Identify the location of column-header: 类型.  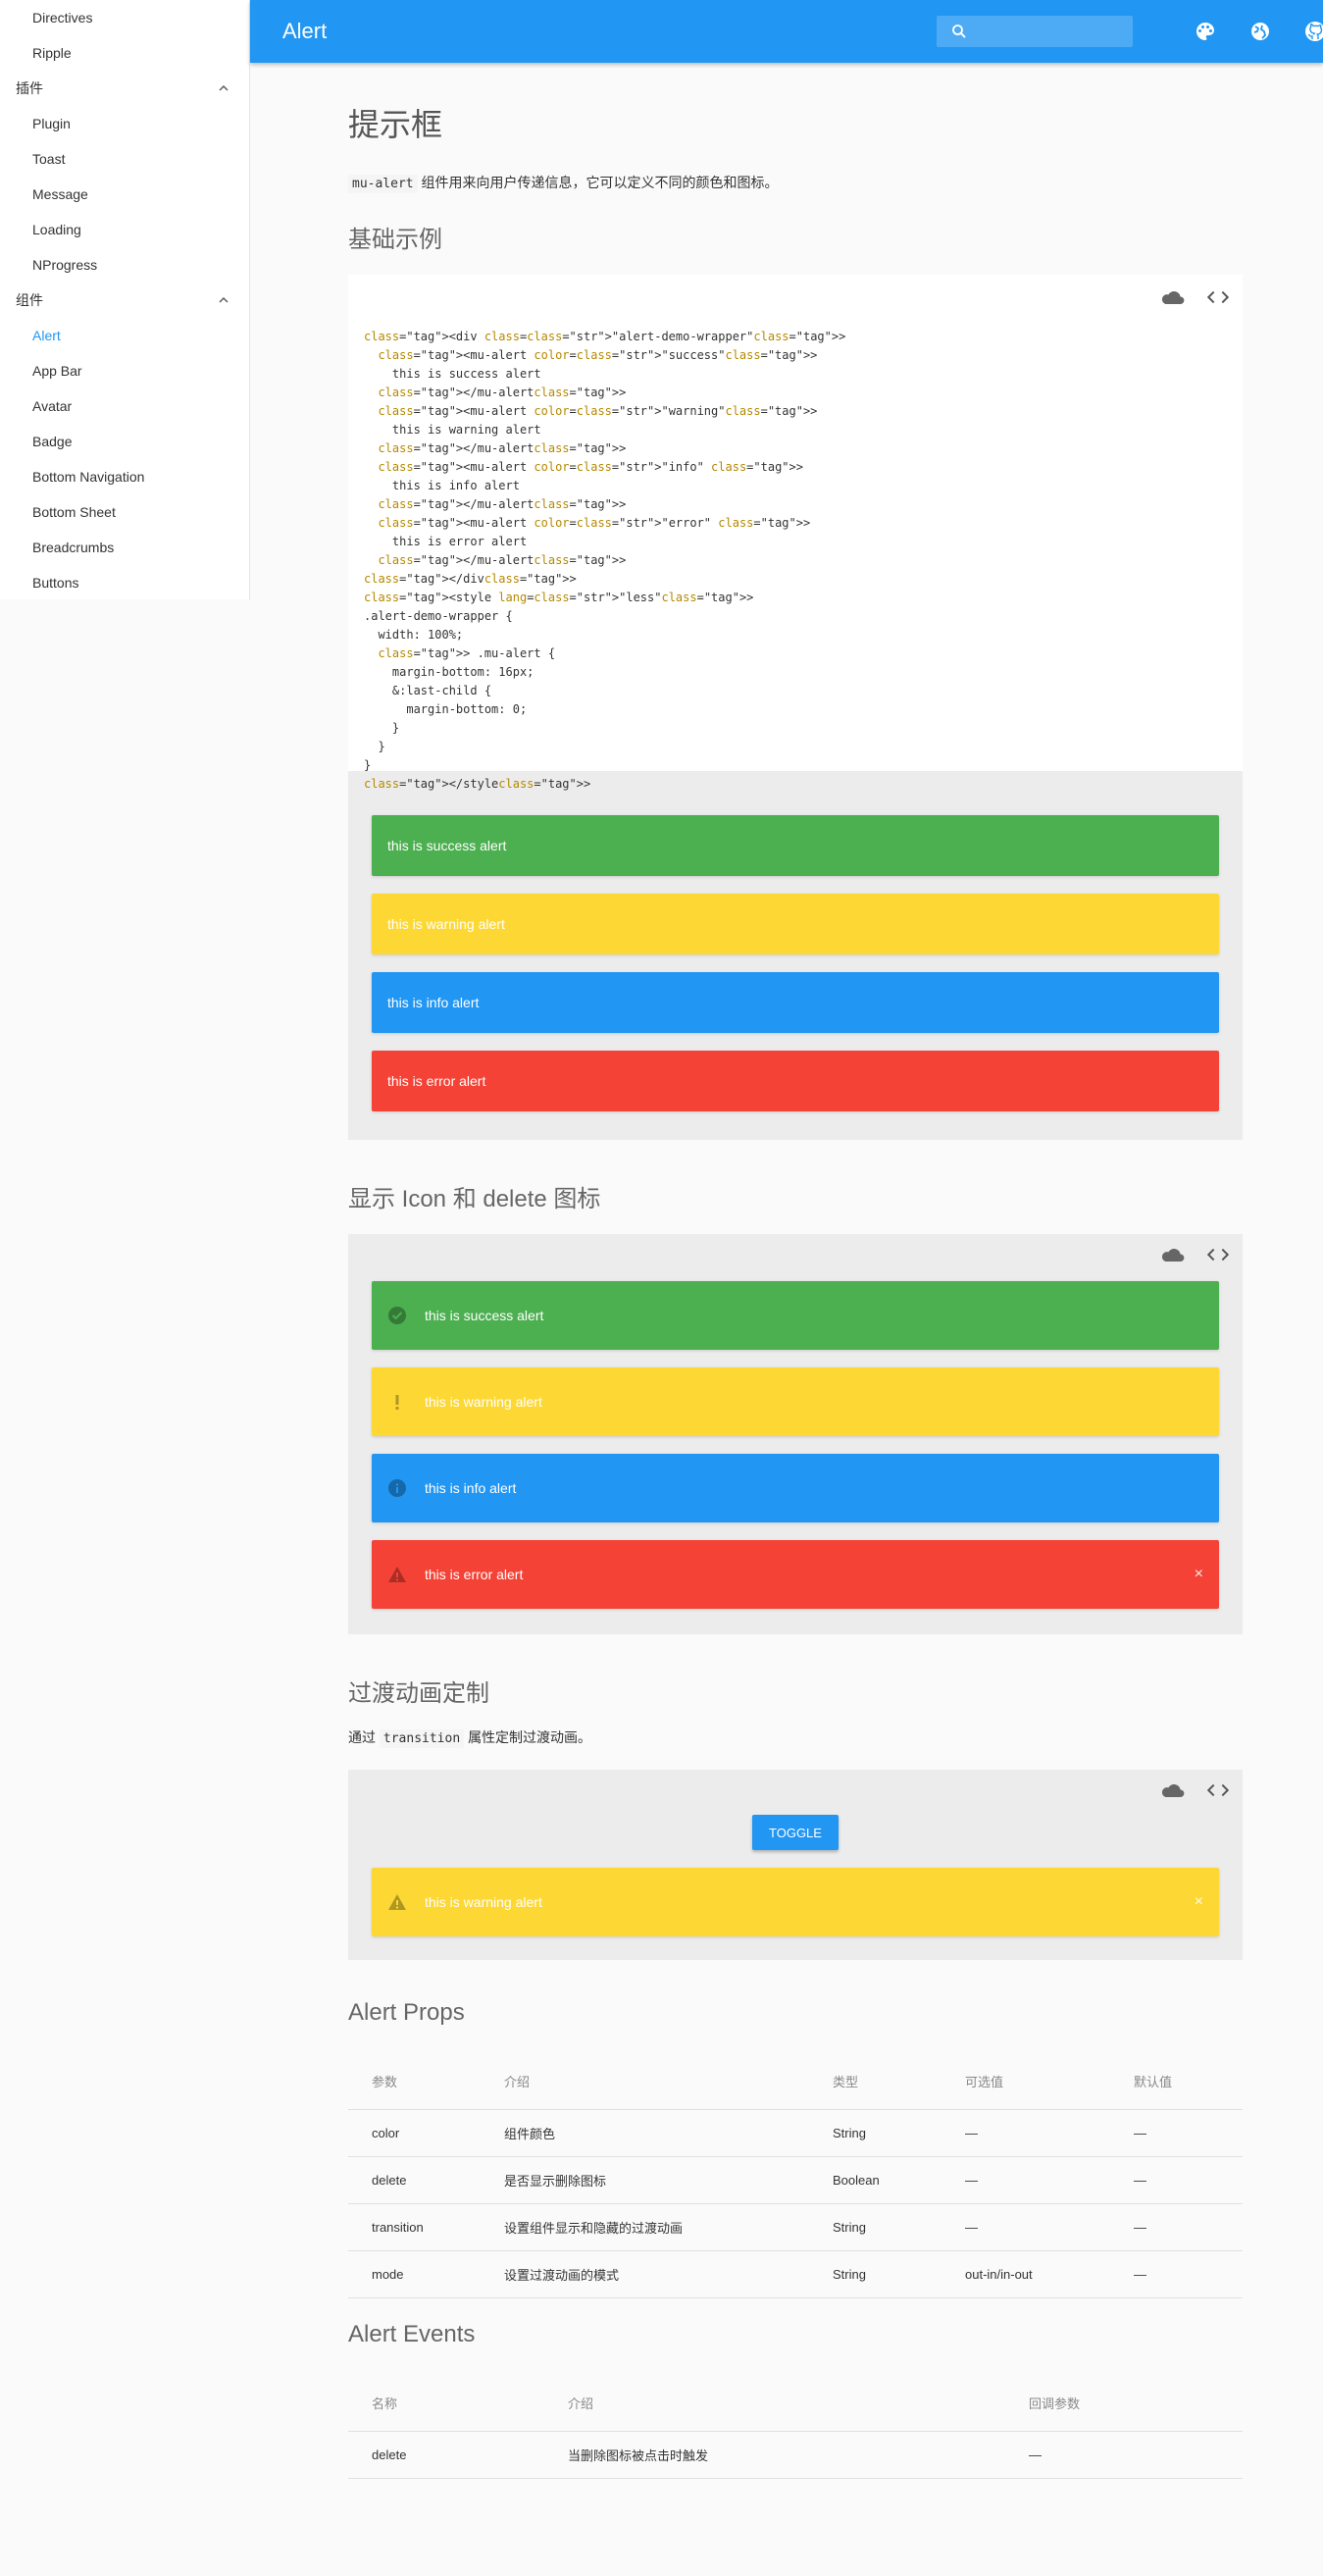
(875, 2082).